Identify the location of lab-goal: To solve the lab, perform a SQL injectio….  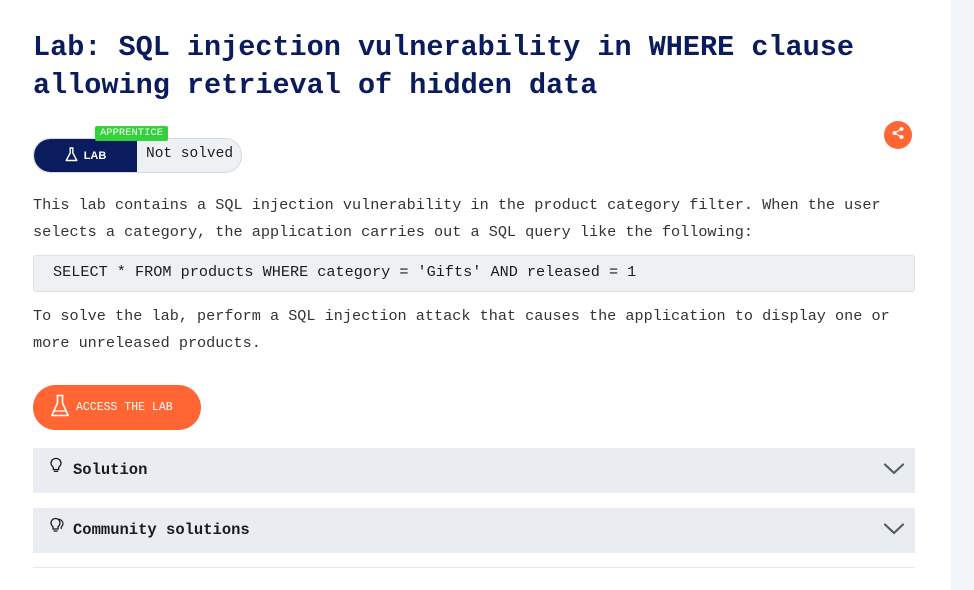
(461, 329).